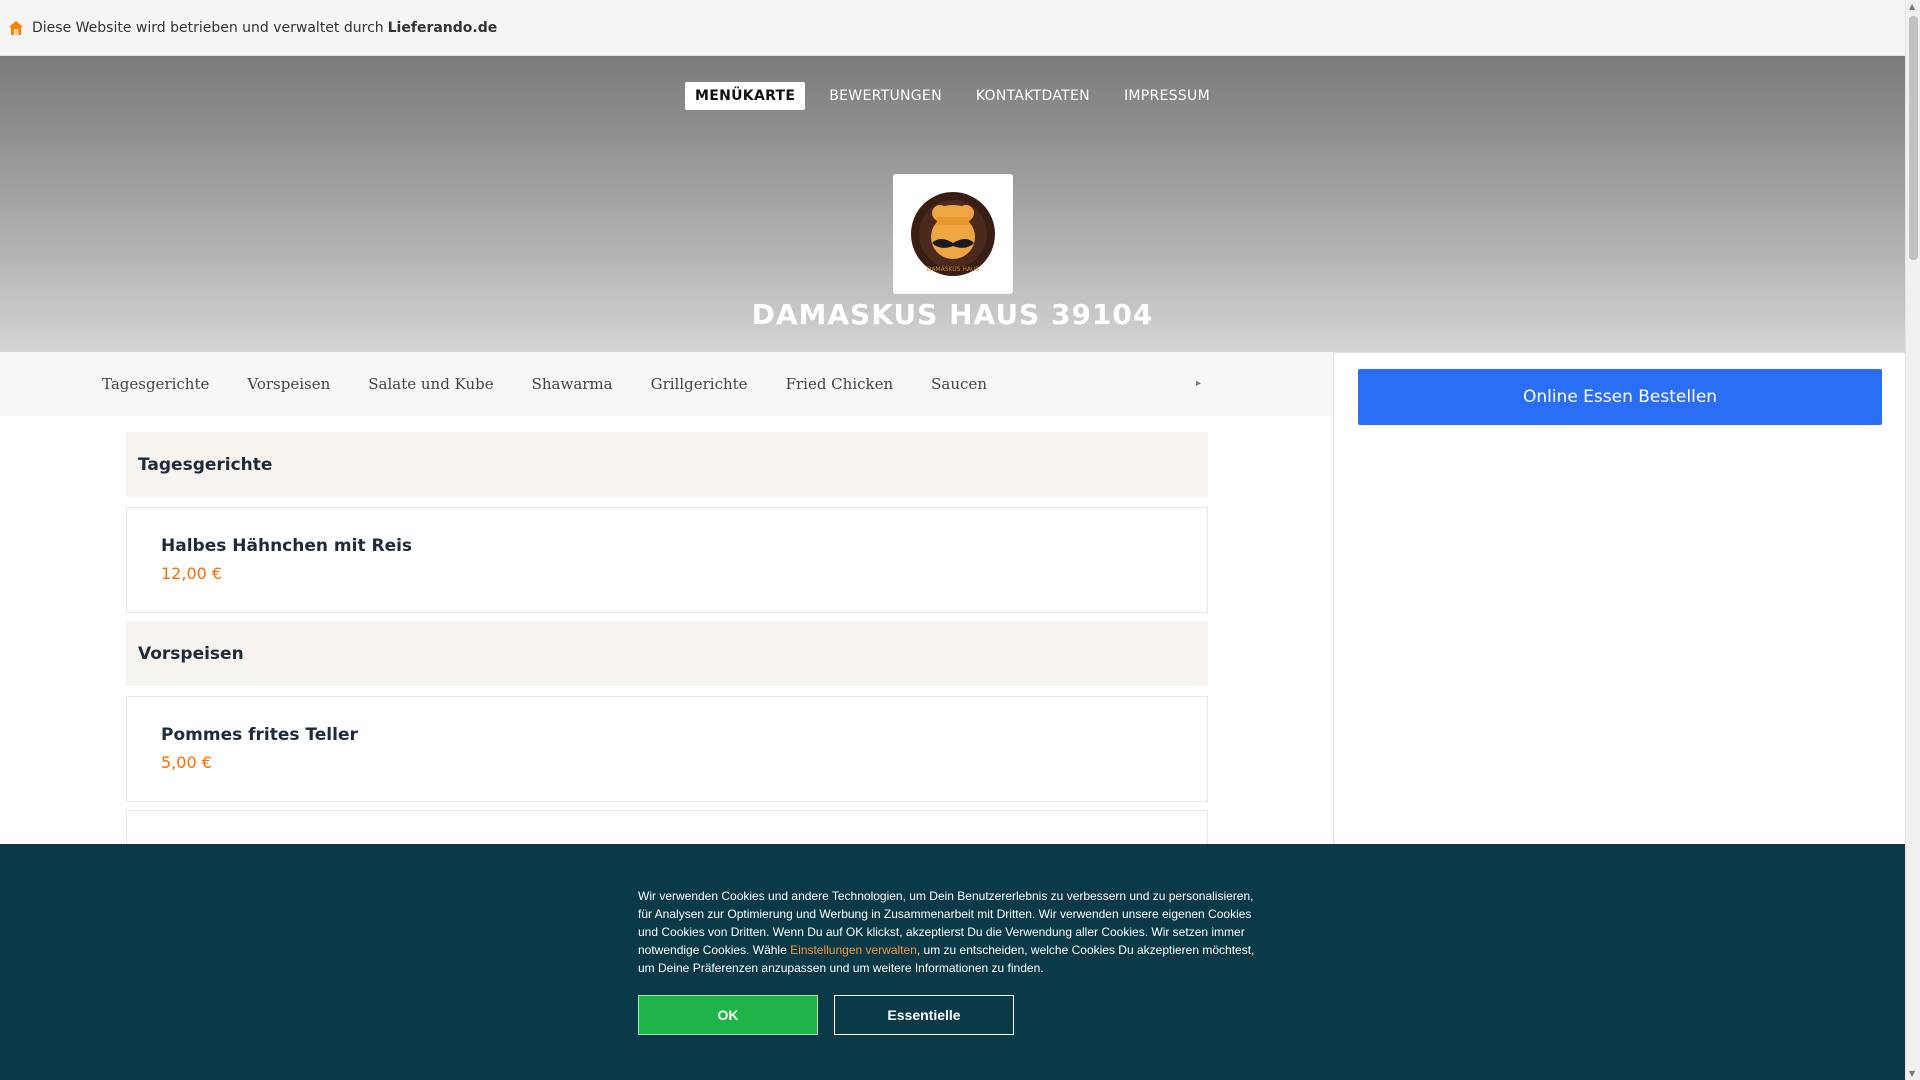  Describe the element at coordinates (1912, 540) in the screenshot. I see `page-scrollbar: ▲ ▼` at that location.